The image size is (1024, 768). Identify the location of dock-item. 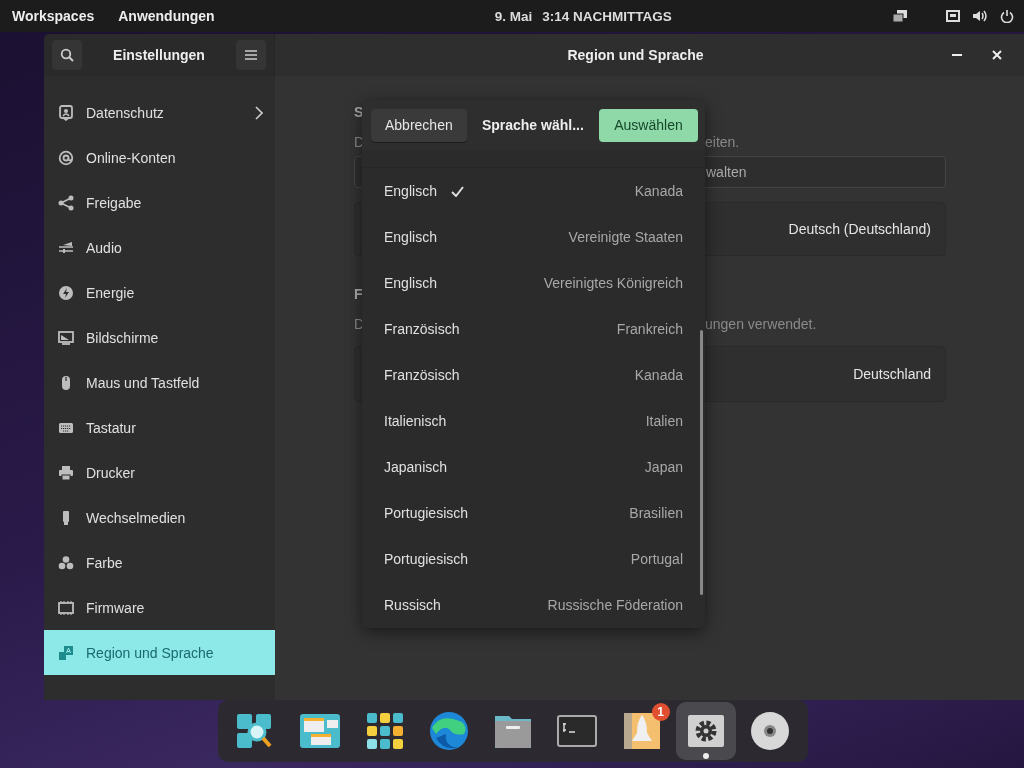
(705, 731).